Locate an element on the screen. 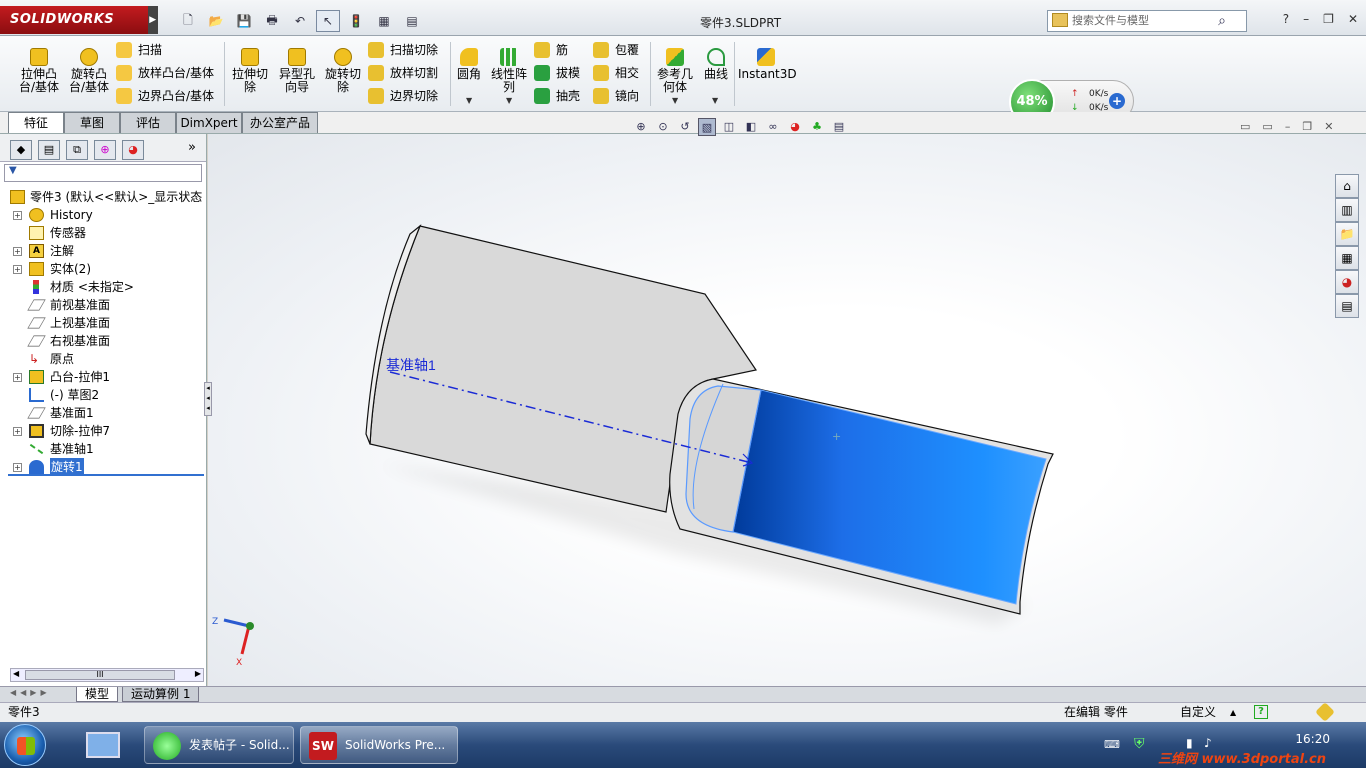 The width and height of the screenshot is (1366, 768). design-library-icon: ▥ is located at coordinates (1347, 210).